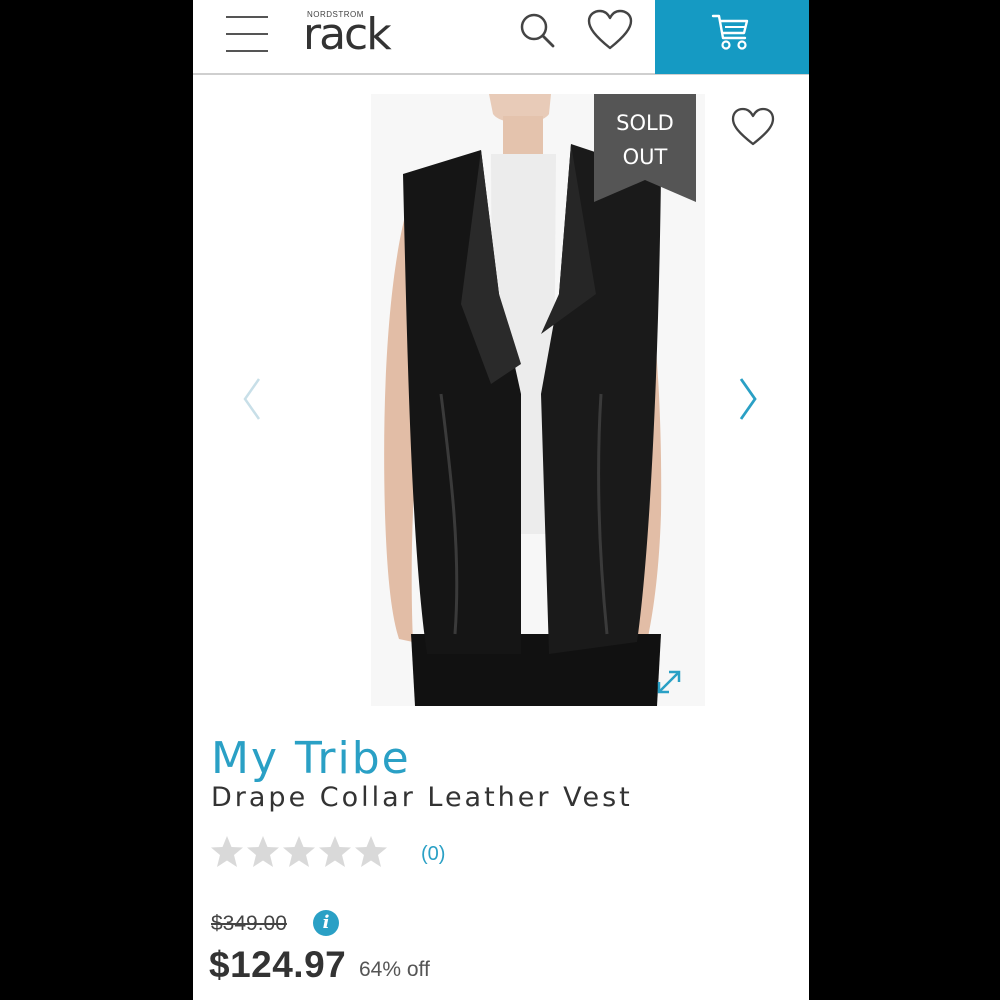 The image size is (1000, 1000). I want to click on chevron-left-icon, so click(252, 399).